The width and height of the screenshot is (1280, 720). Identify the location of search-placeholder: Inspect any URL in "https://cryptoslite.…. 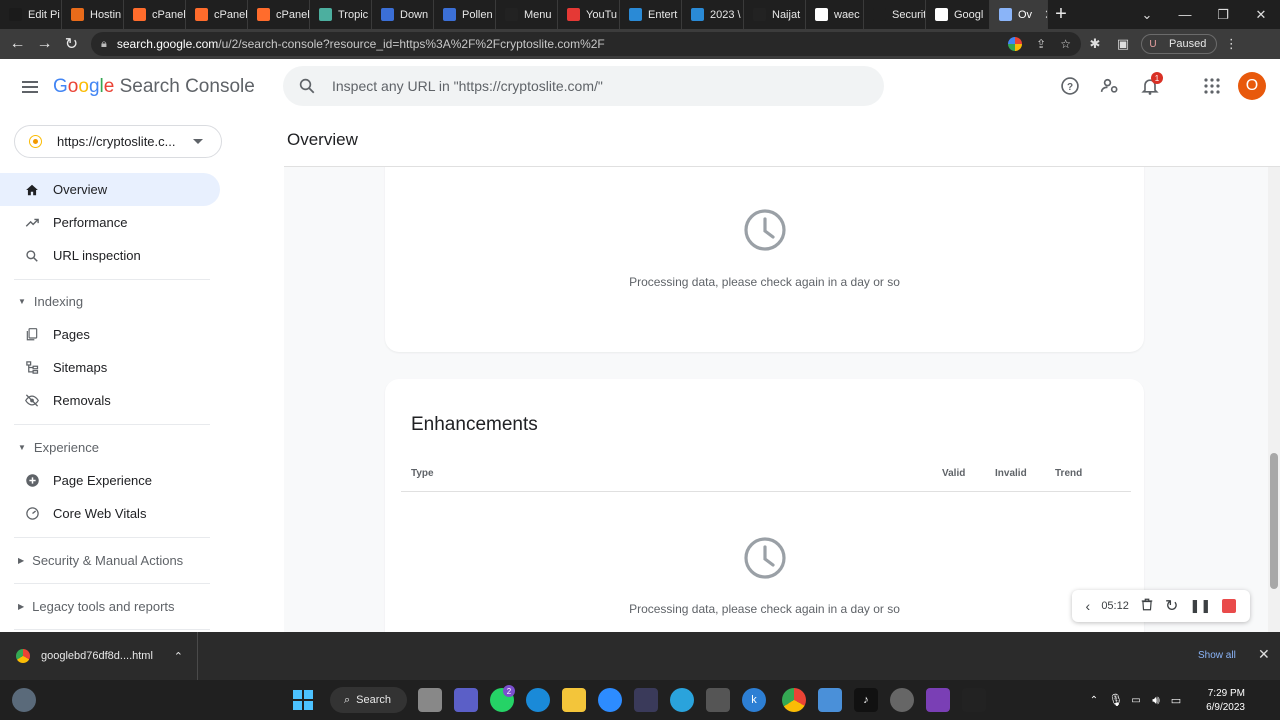
(467, 86).